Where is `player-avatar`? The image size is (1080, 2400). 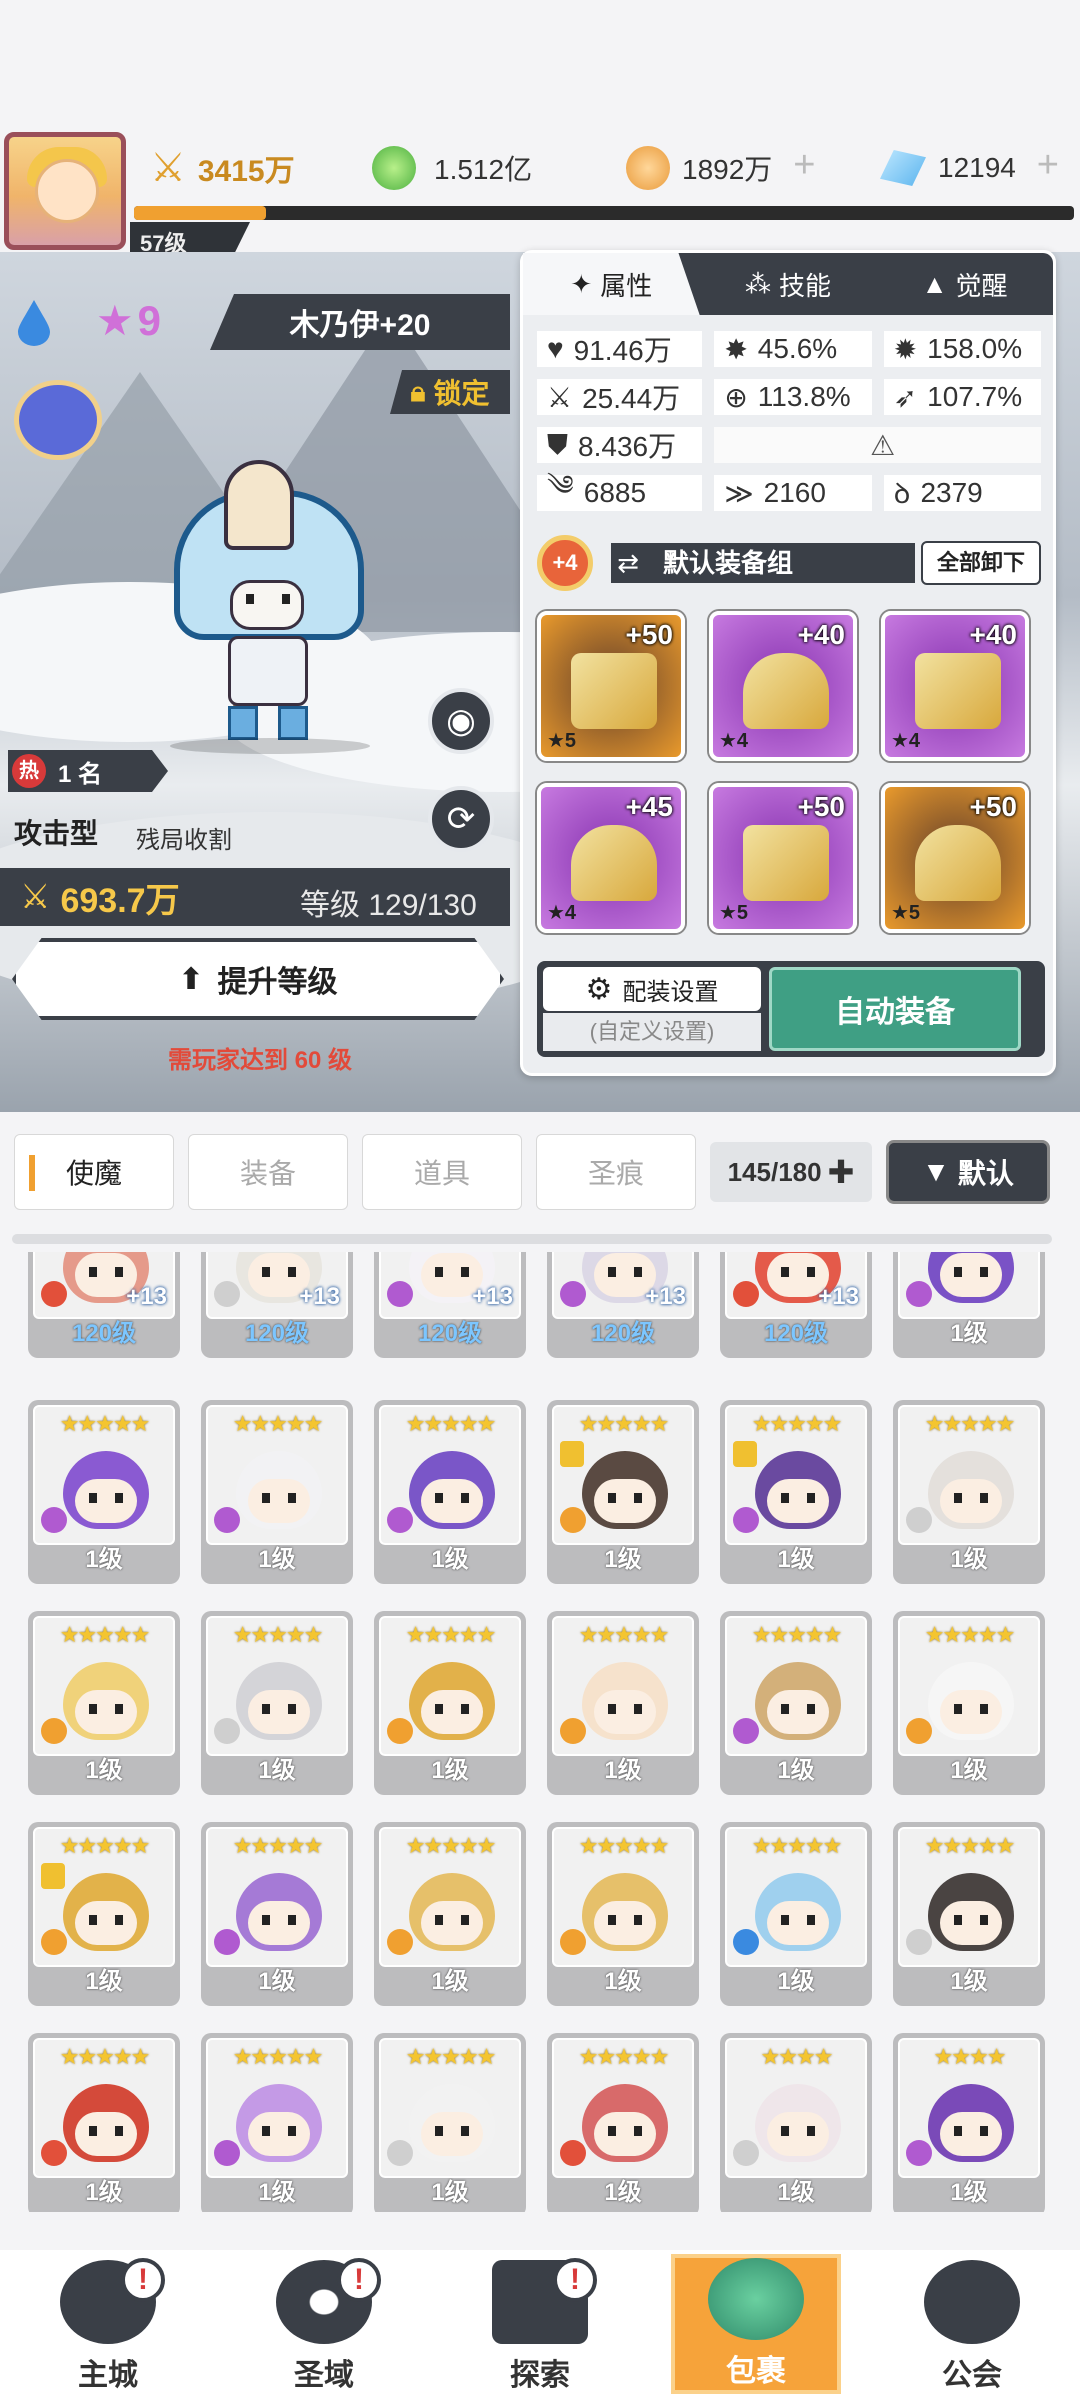 player-avatar is located at coordinates (65, 191).